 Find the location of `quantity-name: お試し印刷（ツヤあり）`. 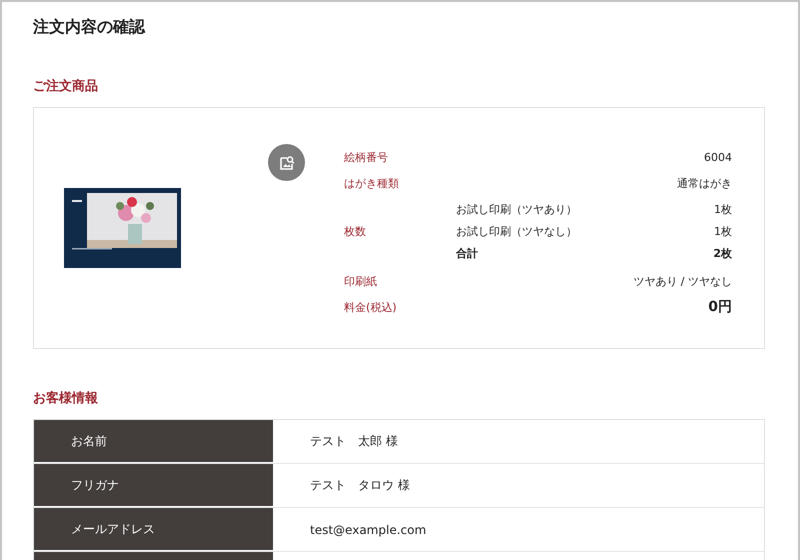

quantity-name: お試し印刷（ツヤあり） is located at coordinates (516, 209).